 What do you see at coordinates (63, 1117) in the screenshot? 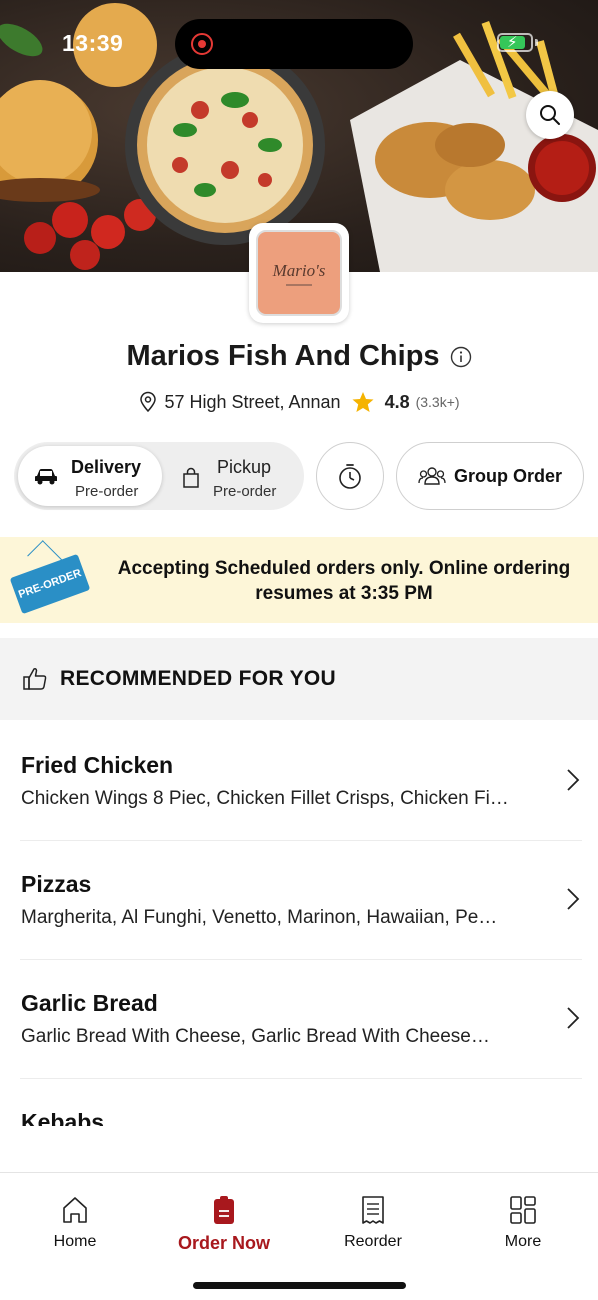
I see `category-name: Kebabs` at bounding box center [63, 1117].